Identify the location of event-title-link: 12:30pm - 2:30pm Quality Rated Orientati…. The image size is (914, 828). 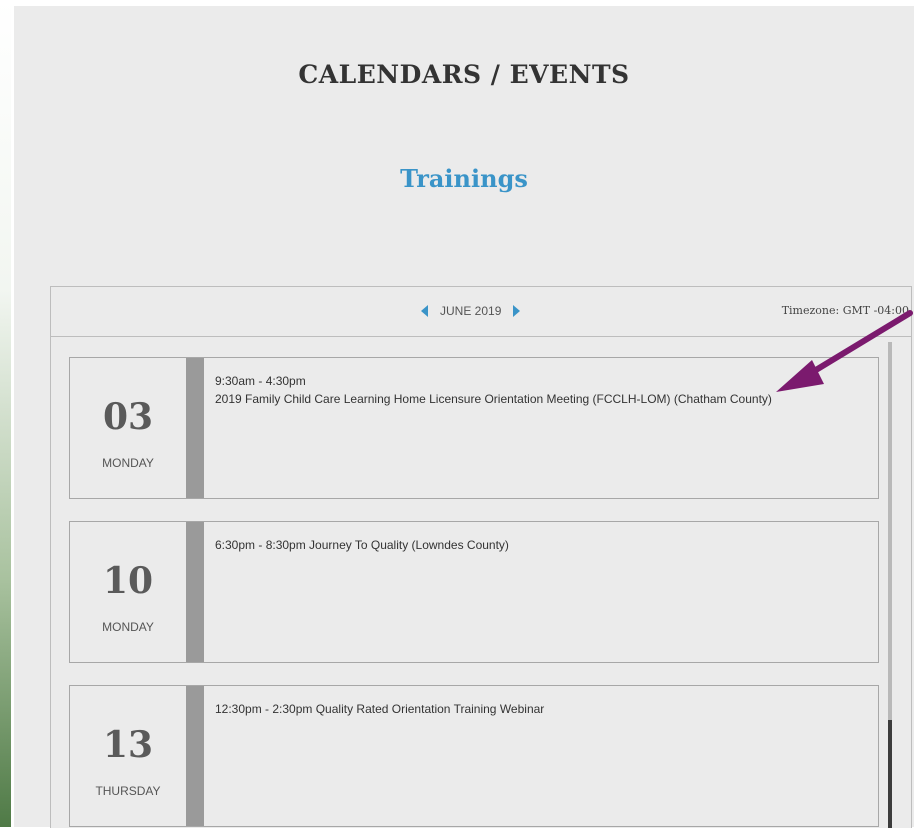
(542, 709).